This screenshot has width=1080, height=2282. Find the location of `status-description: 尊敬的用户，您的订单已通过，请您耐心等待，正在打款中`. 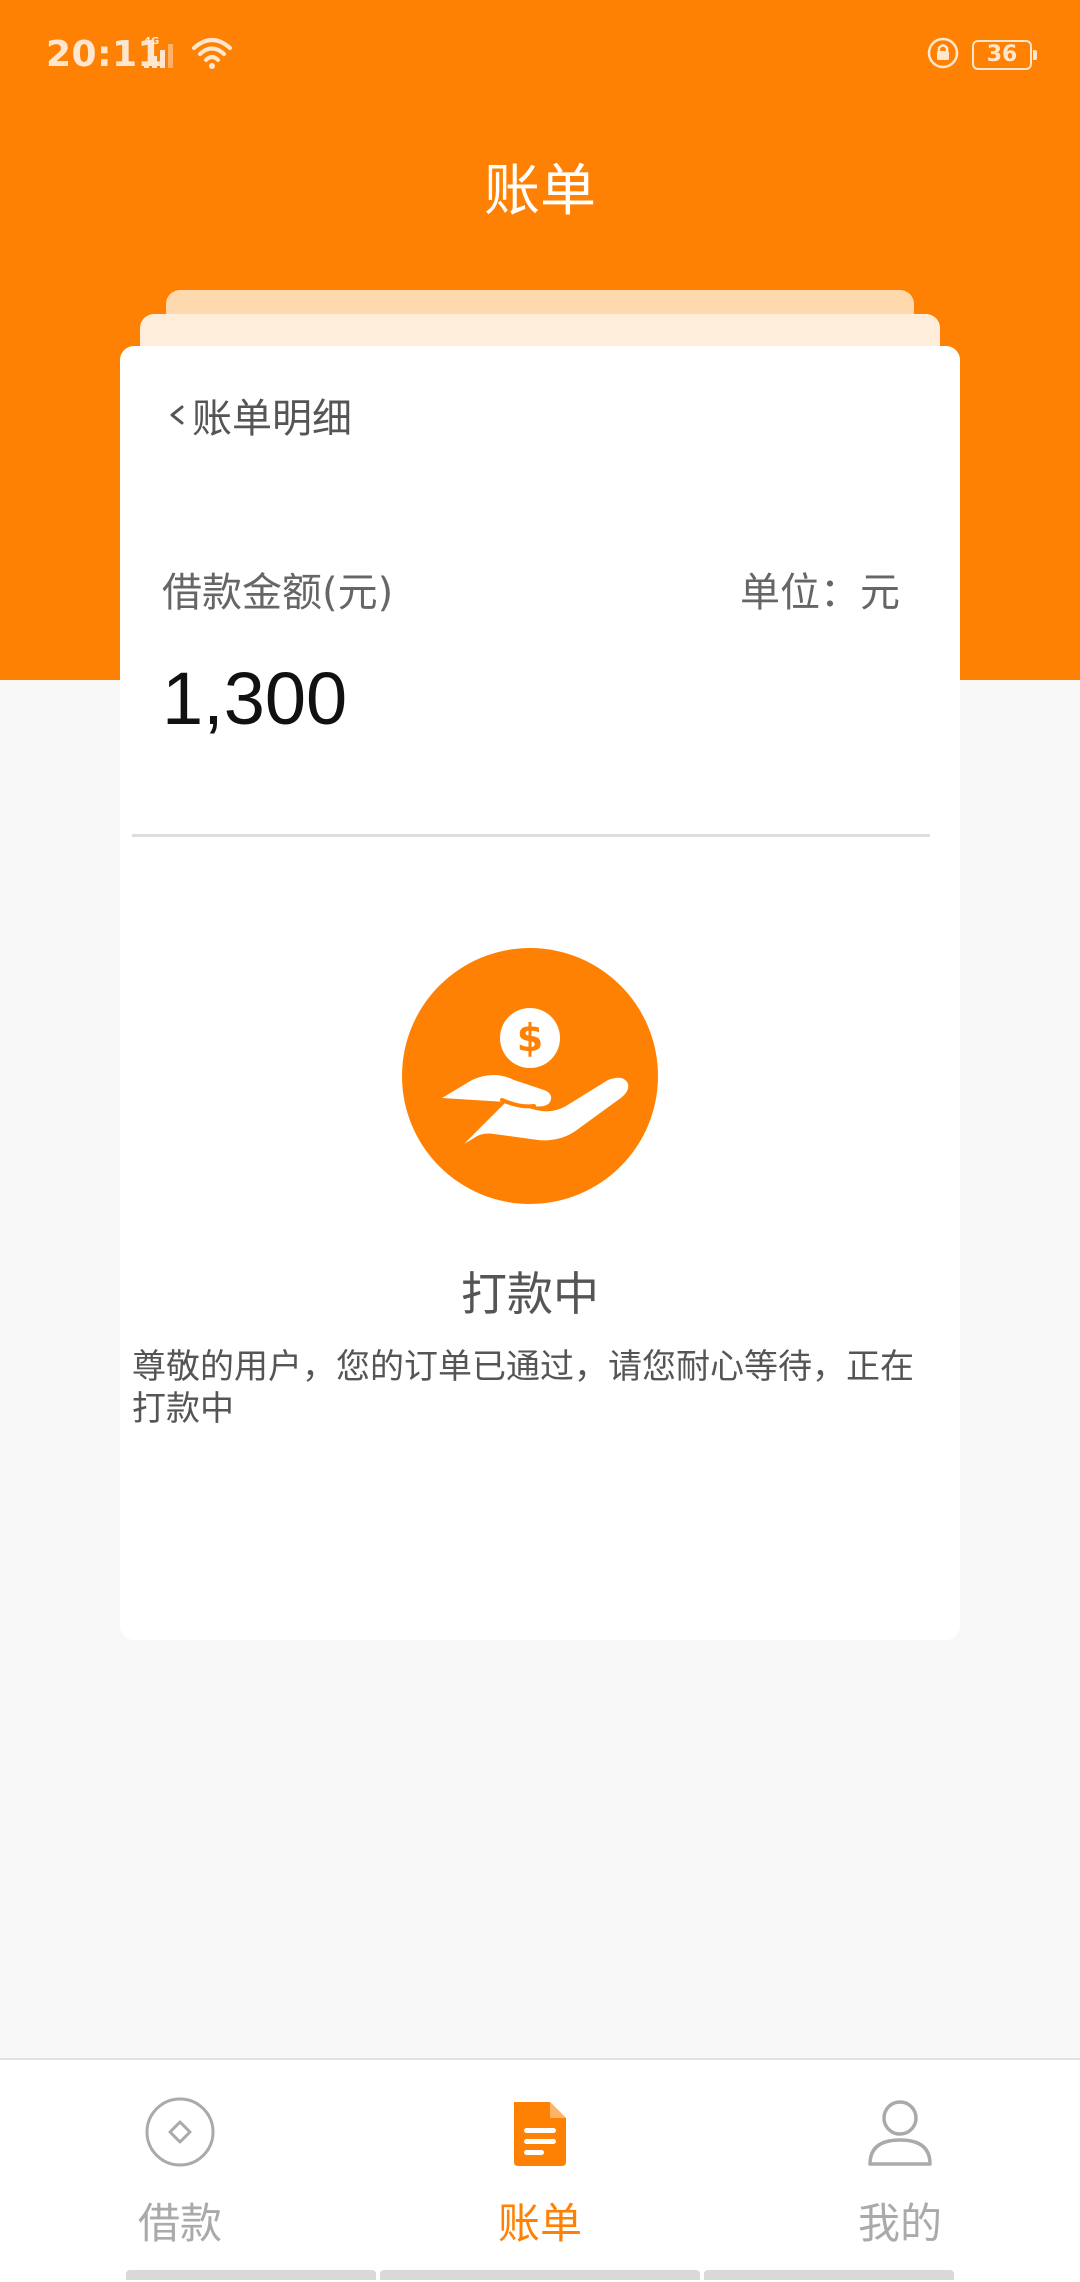

status-description: 尊敬的用户，您的订单已通过，请您耐心等待，正在打款中 is located at coordinates (523, 1388).